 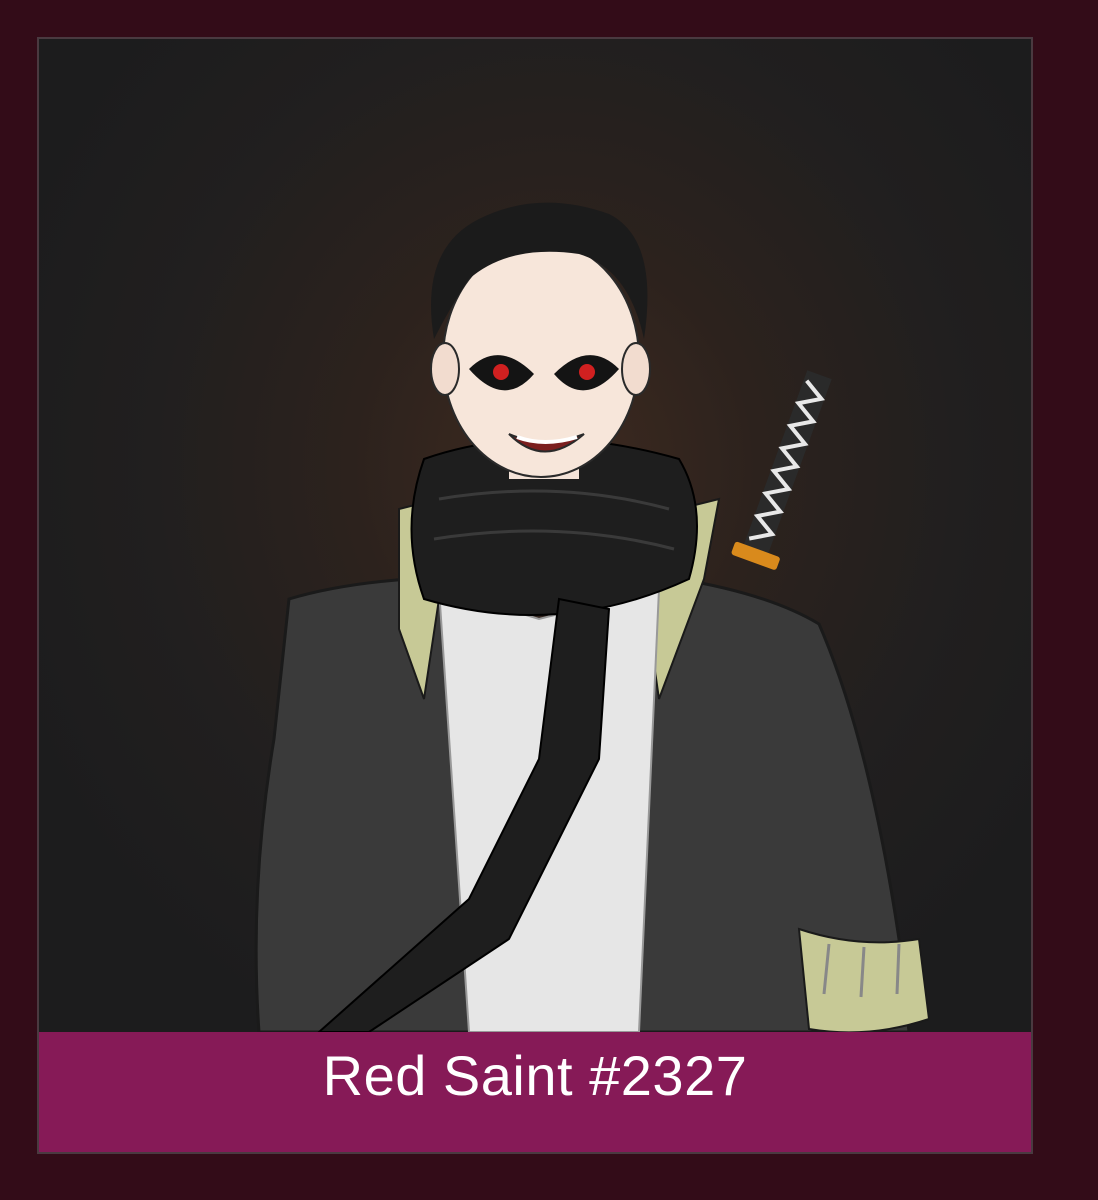 I want to click on katana-icon, so click(x=781, y=470).